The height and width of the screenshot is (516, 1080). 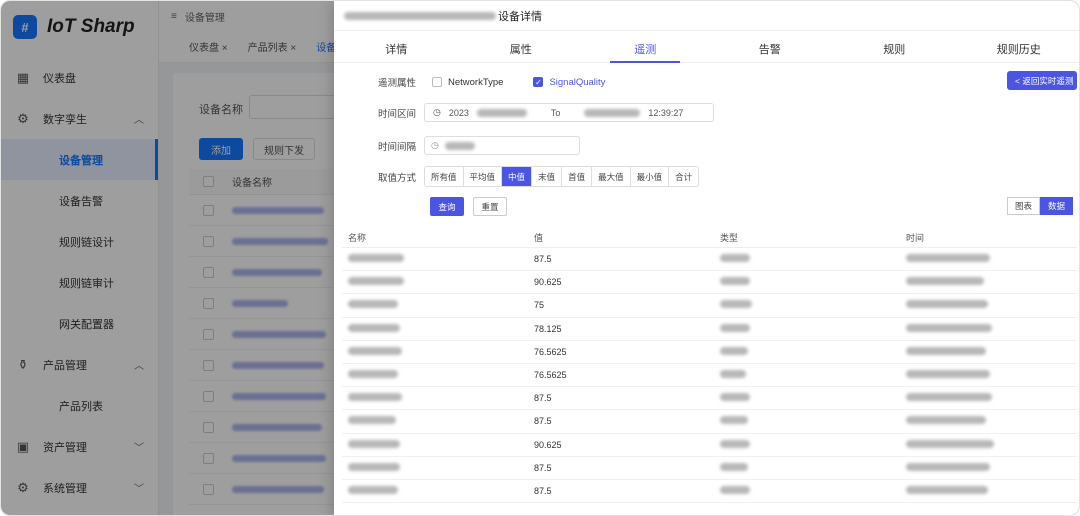 What do you see at coordinates (577, 176) in the screenshot?
I see `mode-first: 首值` at bounding box center [577, 176].